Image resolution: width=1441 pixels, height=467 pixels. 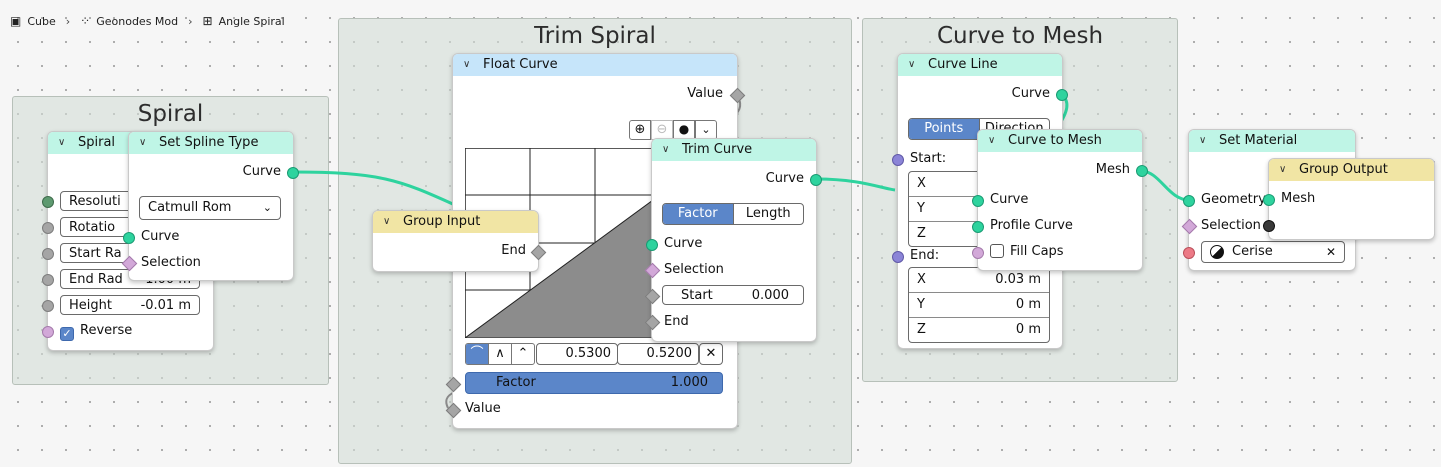 I want to click on link-set-spline-to-trim, so click(x=373, y=188).